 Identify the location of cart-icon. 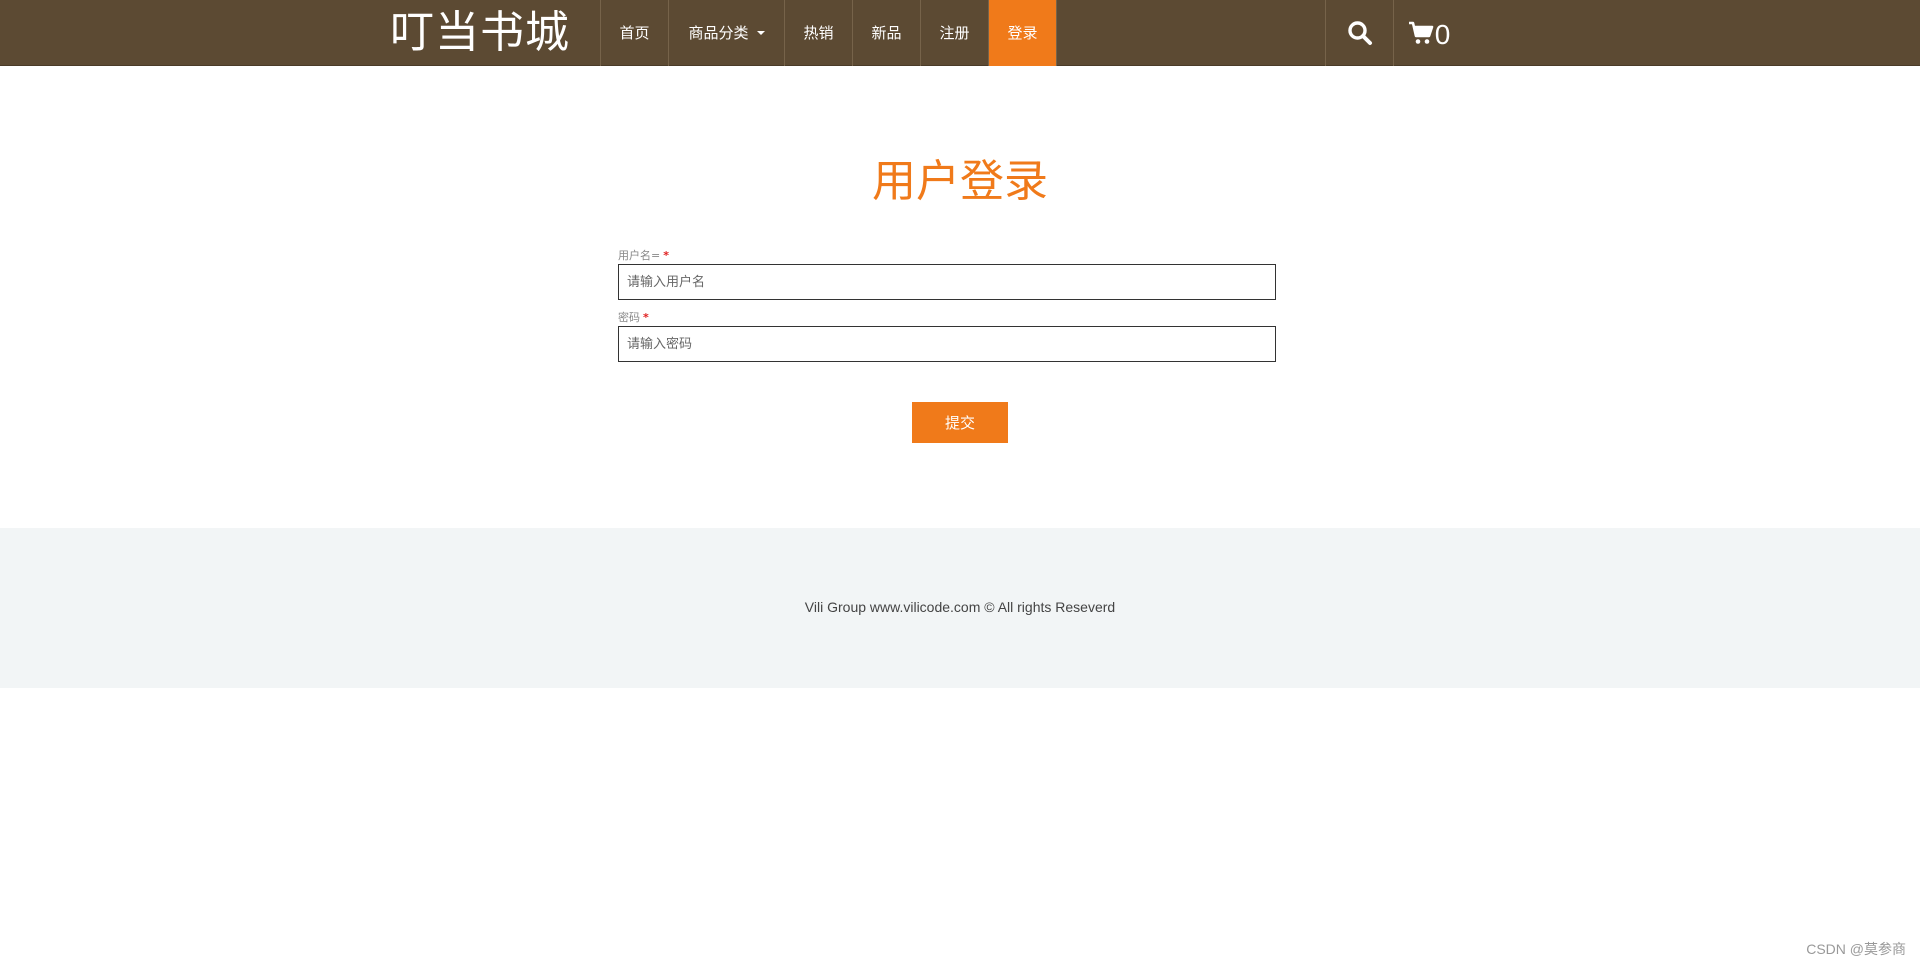
(1421, 32).